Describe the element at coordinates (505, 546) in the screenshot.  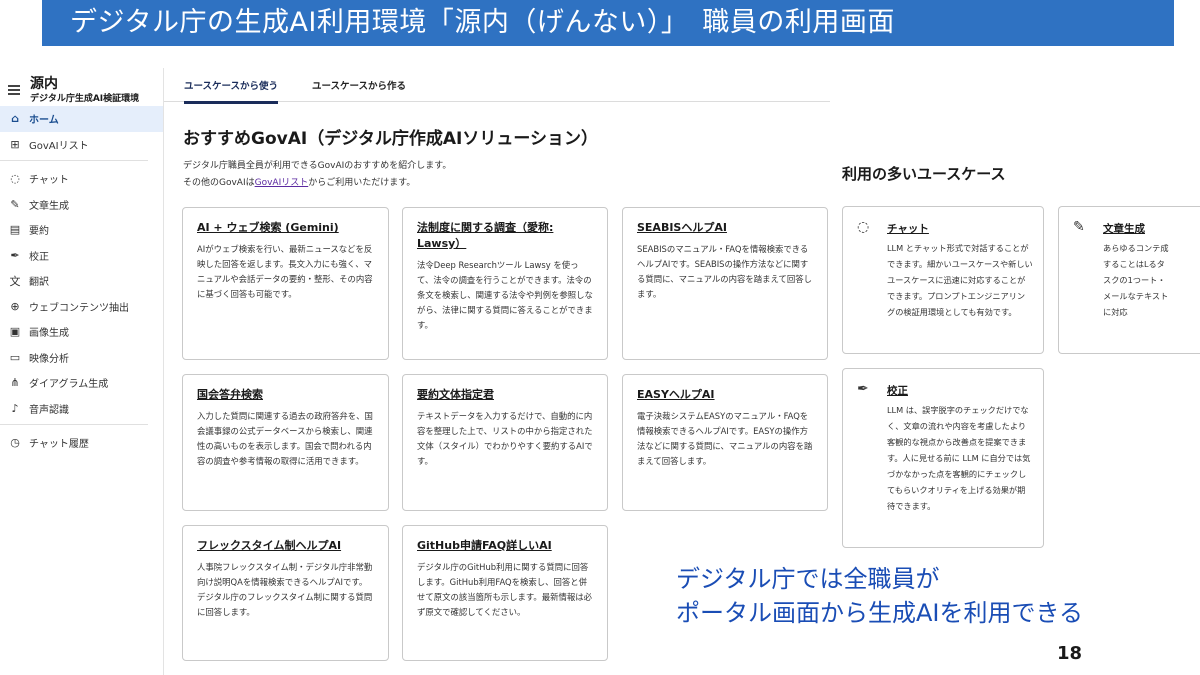
I see `card-title: GitHub申請FAQ詳しいAI` at that location.